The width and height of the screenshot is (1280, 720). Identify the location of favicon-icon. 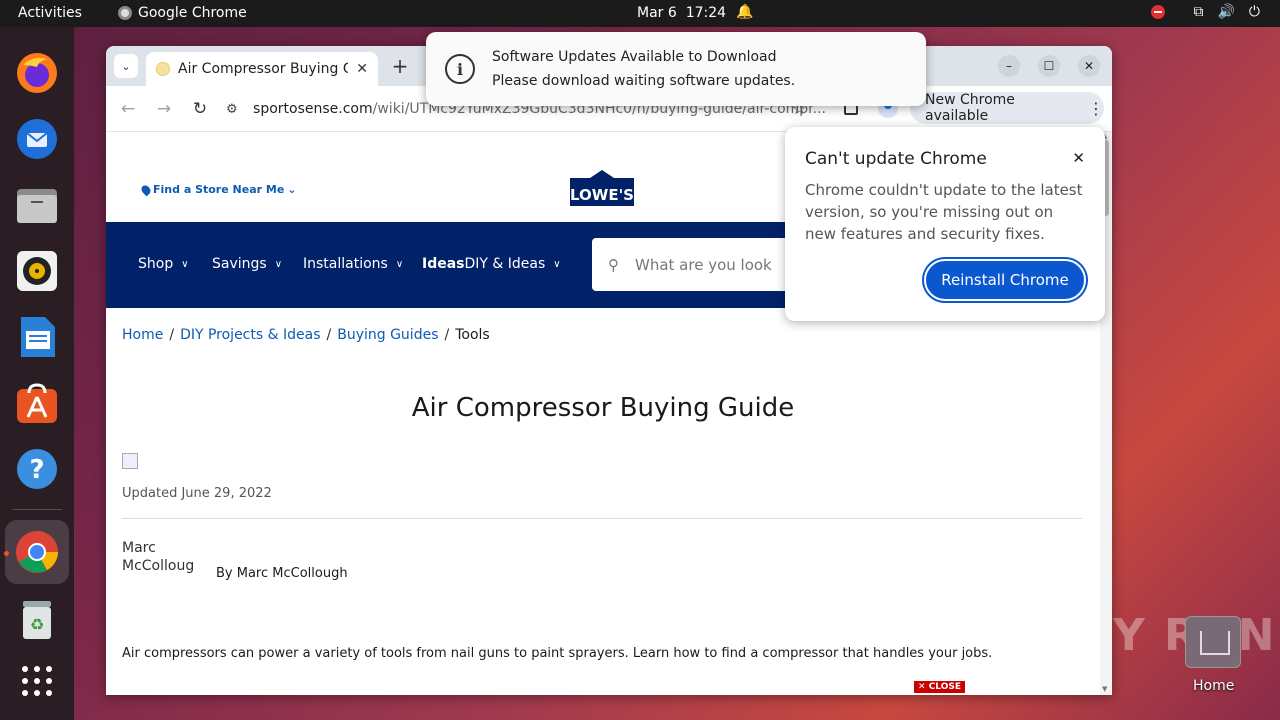
(163, 69).